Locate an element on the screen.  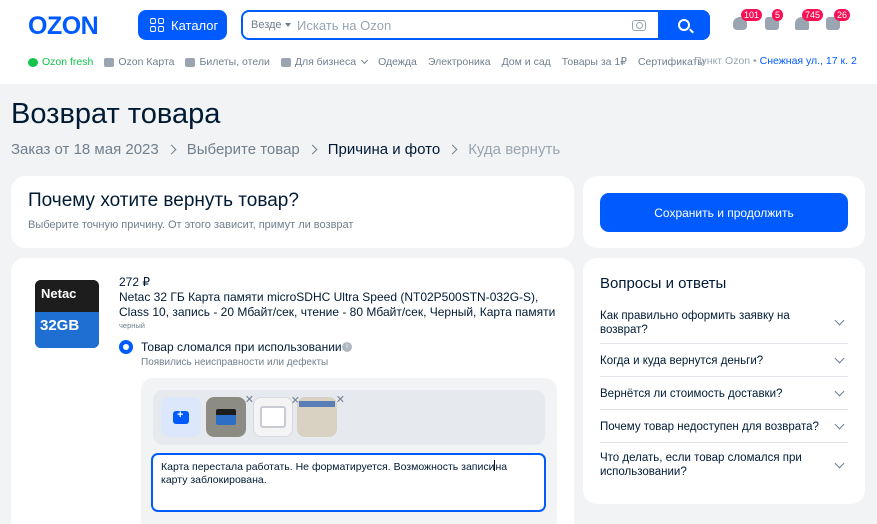
orders-badge: 5 is located at coordinates (778, 15).